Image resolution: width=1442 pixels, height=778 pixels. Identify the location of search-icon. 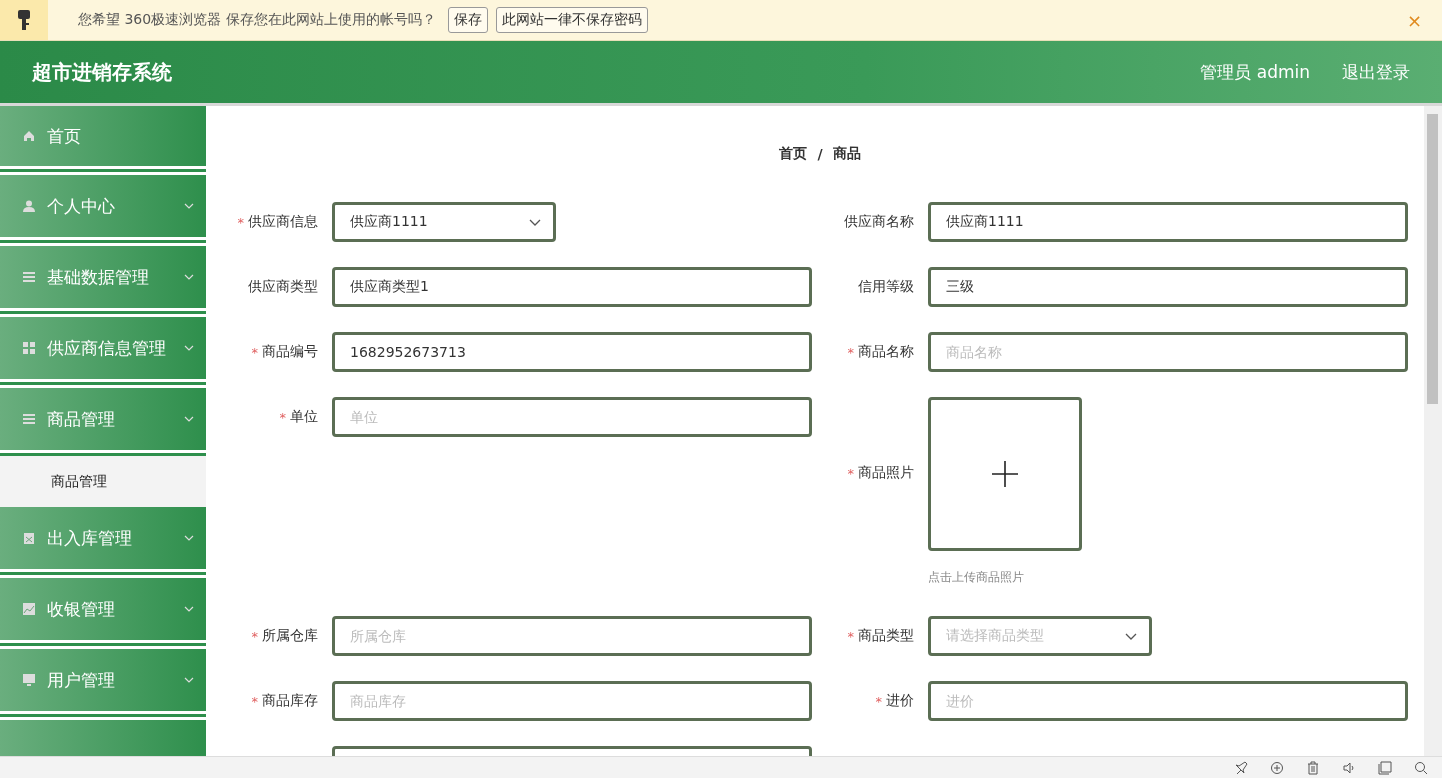
(1421, 768).